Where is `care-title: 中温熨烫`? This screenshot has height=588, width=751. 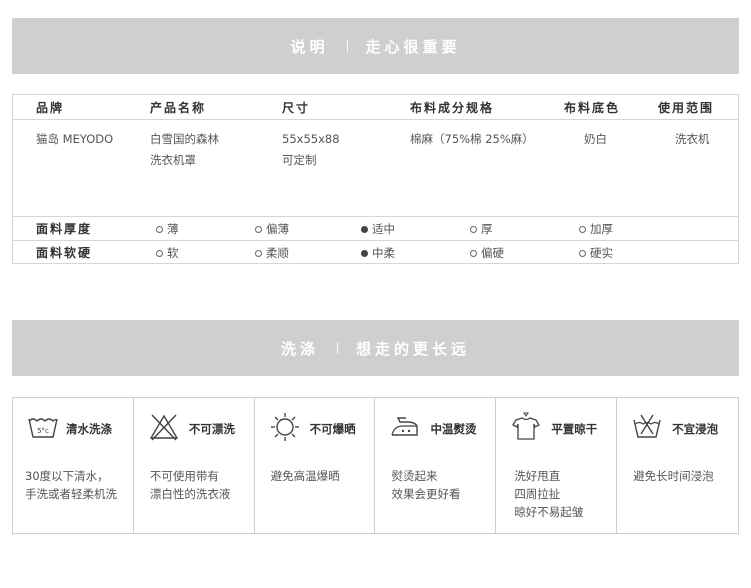
care-title: 中温熨烫 is located at coordinates (453, 429).